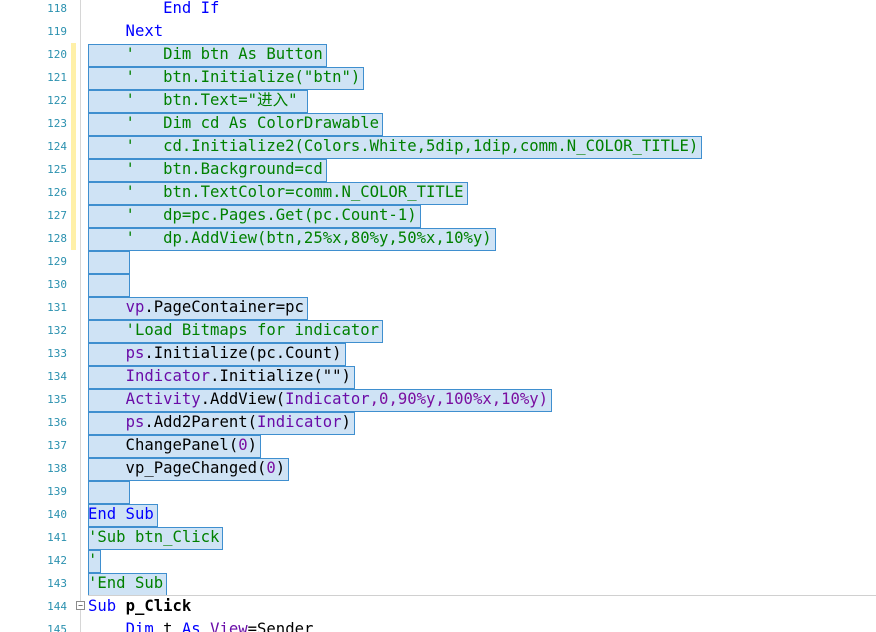 The height and width of the screenshot is (632, 876). Describe the element at coordinates (438, 353) in the screenshot. I see `code-line: 133 ps.Initialize(pc.Count)` at that location.